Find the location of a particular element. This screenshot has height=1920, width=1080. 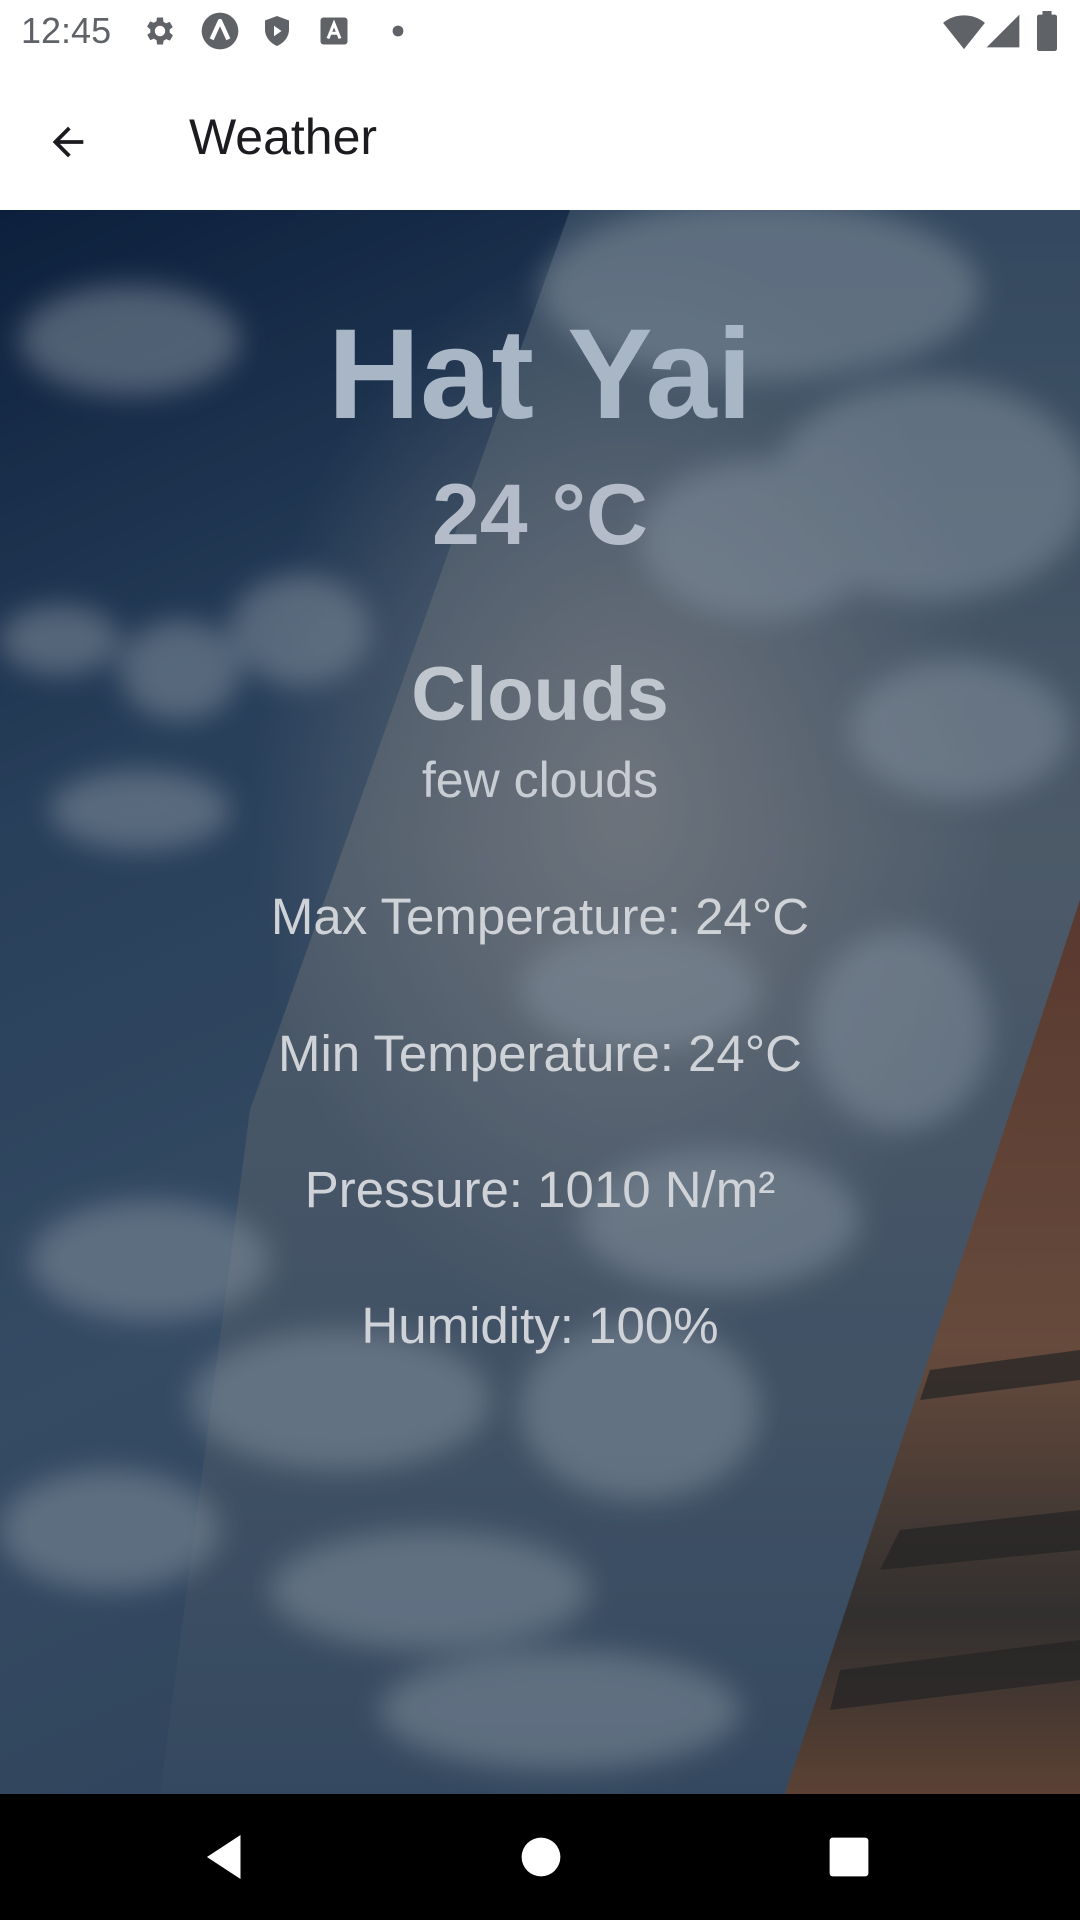

back-button is located at coordinates (68, 142).